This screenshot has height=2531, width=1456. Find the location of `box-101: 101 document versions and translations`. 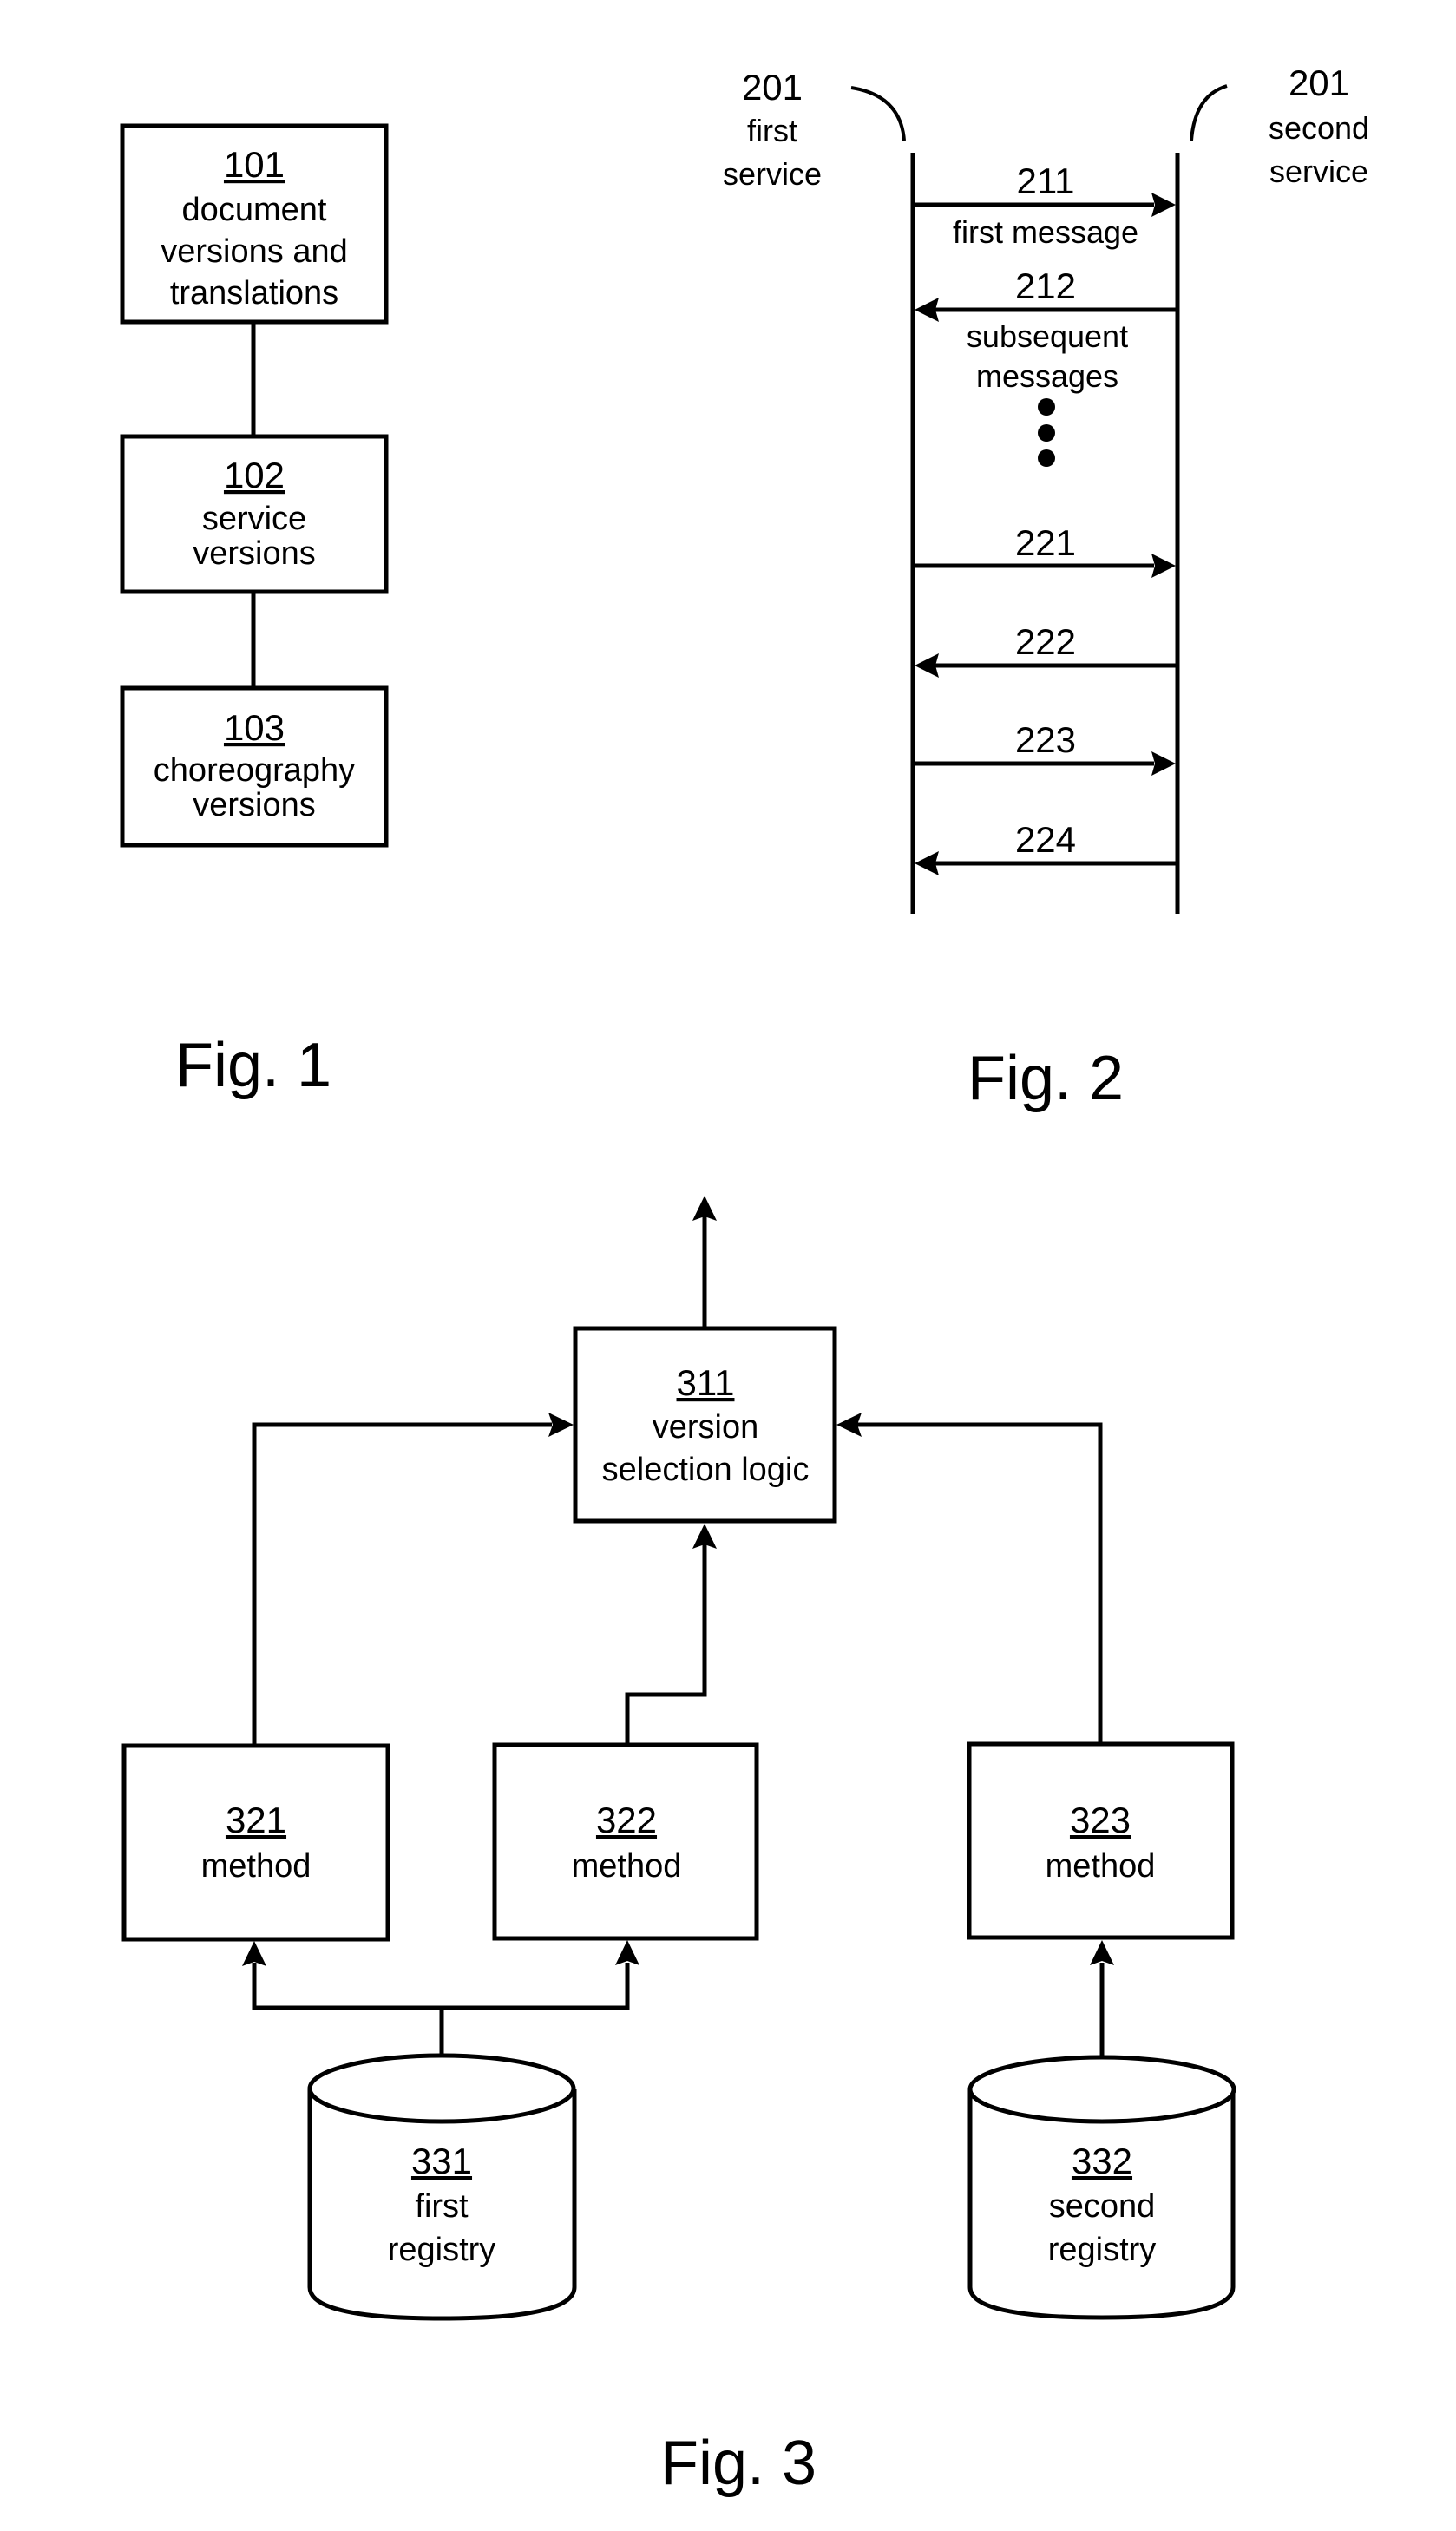

box-101: 101 document versions and translations is located at coordinates (254, 224).